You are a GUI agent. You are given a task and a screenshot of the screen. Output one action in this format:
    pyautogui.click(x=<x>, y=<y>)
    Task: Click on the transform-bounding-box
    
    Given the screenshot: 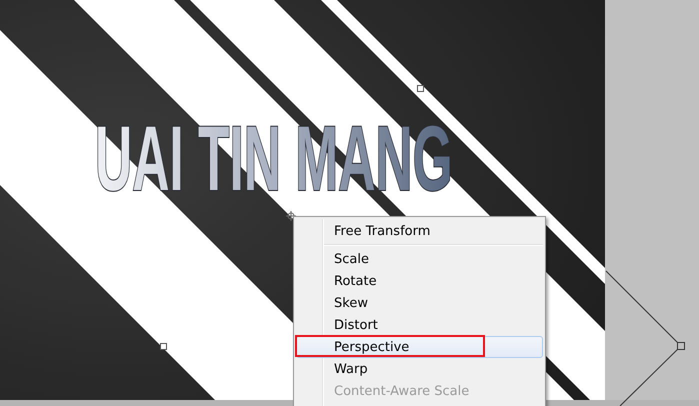 What is the action you would take?
    pyautogui.click(x=645, y=338)
    